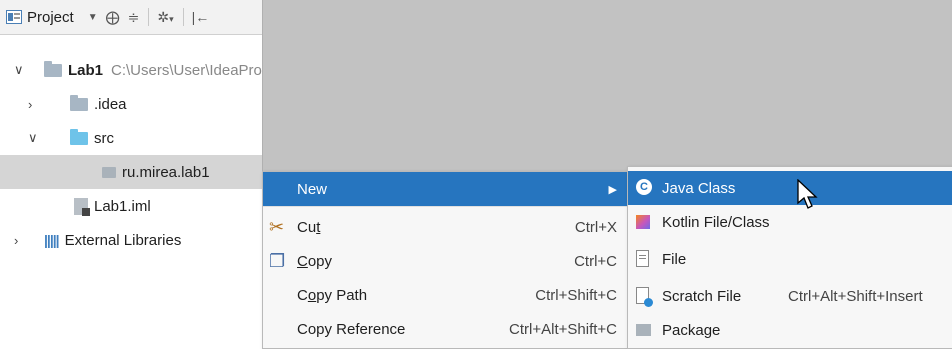 This screenshot has width=952, height=349. I want to click on tree-item-label: .idea, so click(110, 104).